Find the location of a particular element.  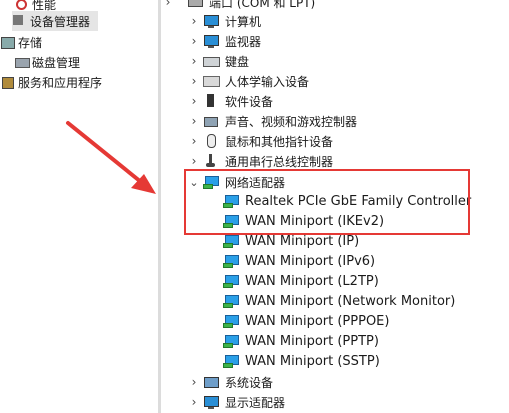

device-category-label: 端口 (COM 和 LPT) is located at coordinates (262, 5).